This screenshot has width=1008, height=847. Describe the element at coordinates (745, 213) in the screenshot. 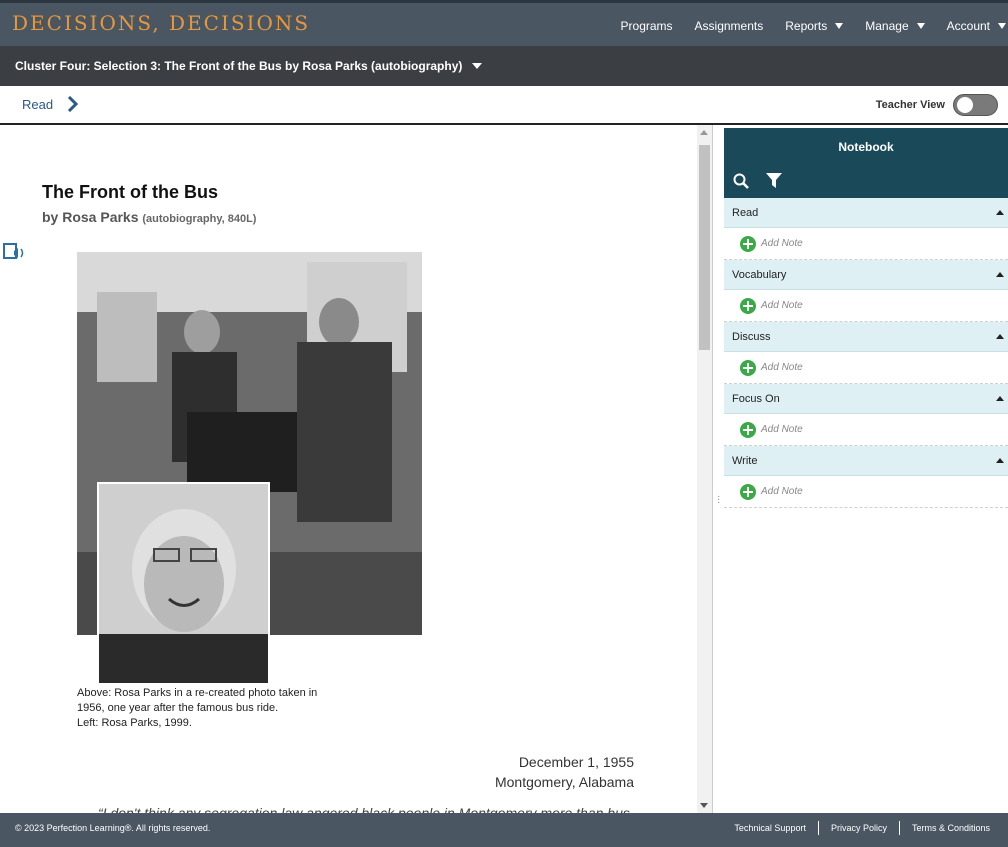

I see `section-label: Read` at that location.